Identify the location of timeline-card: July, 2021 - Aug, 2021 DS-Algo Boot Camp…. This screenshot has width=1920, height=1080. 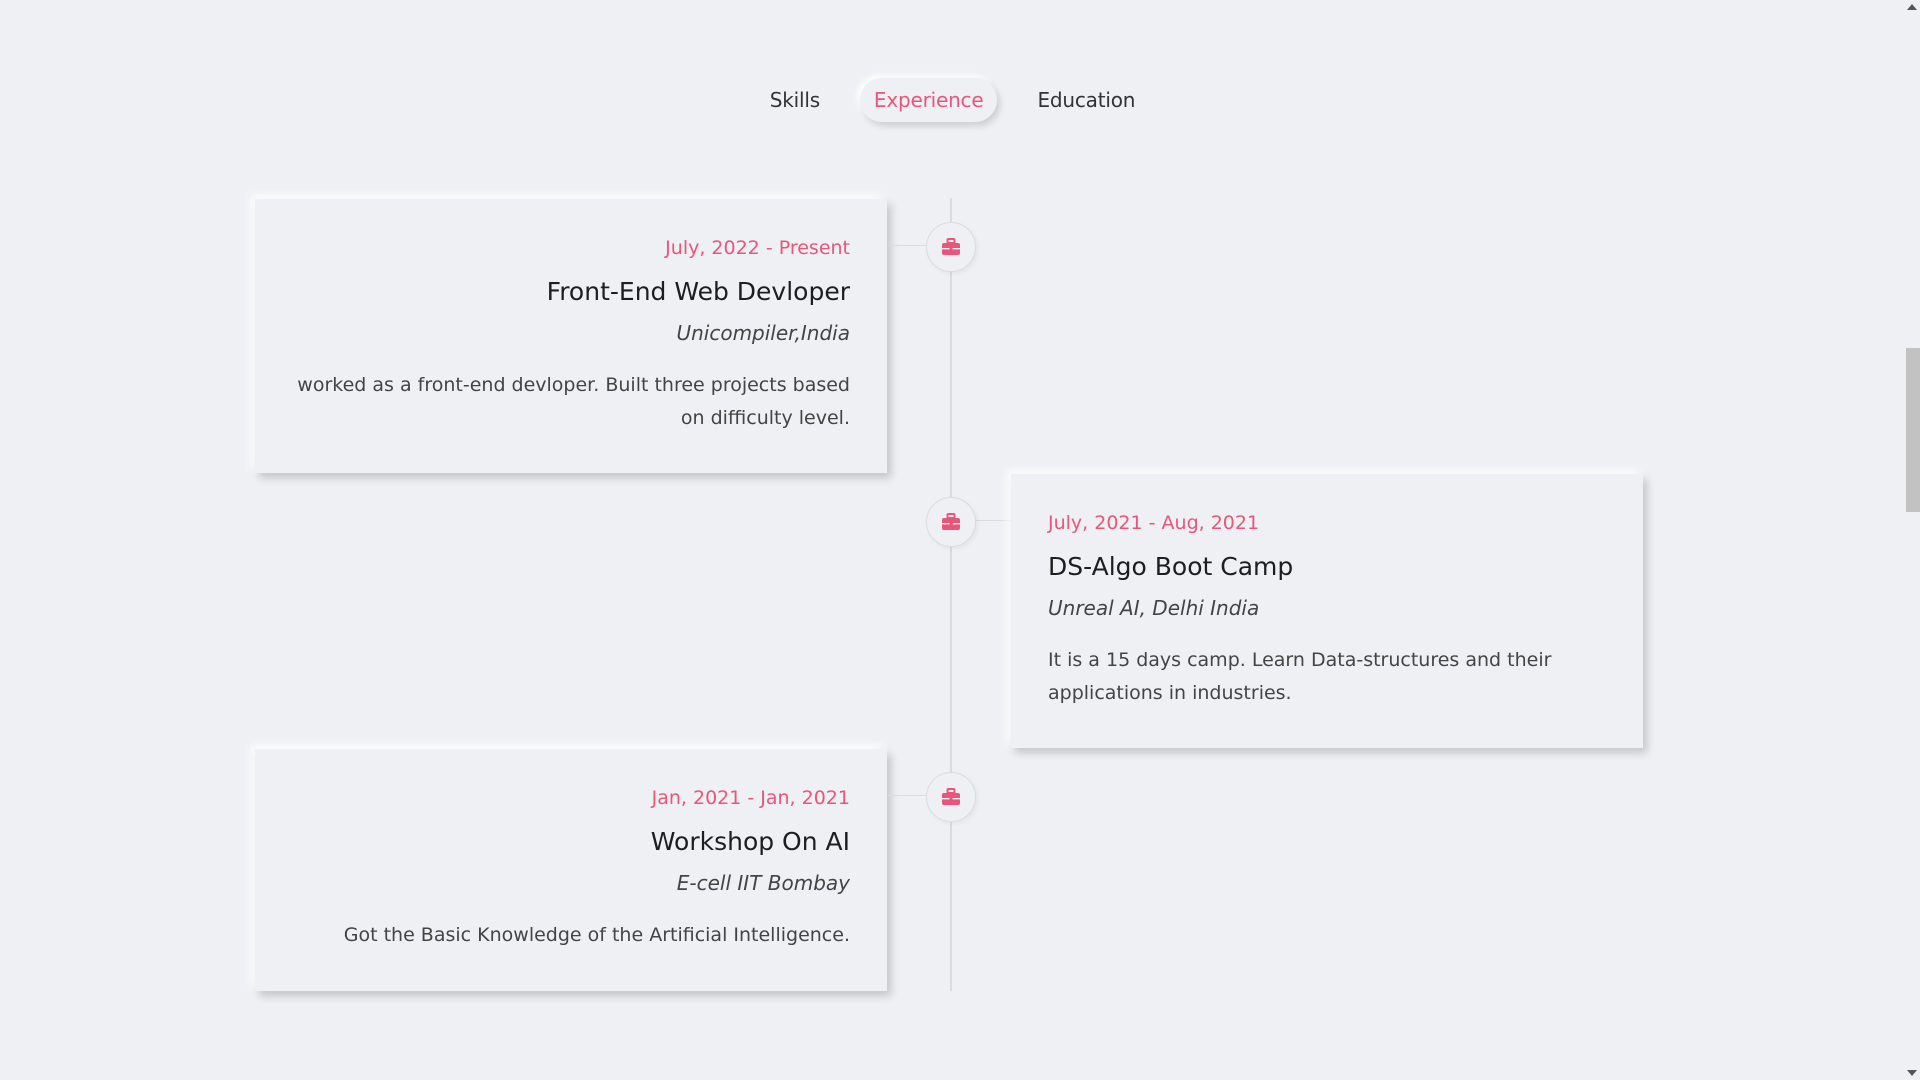
(1327, 611).